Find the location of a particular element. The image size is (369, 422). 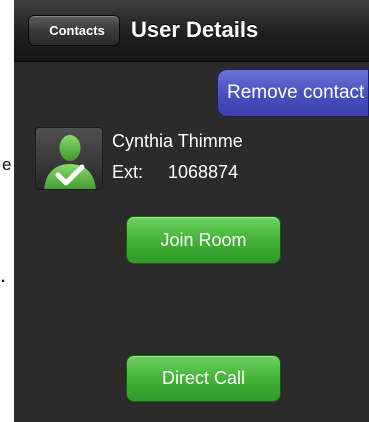

contacts-back-button: Contacts is located at coordinates (74, 30).